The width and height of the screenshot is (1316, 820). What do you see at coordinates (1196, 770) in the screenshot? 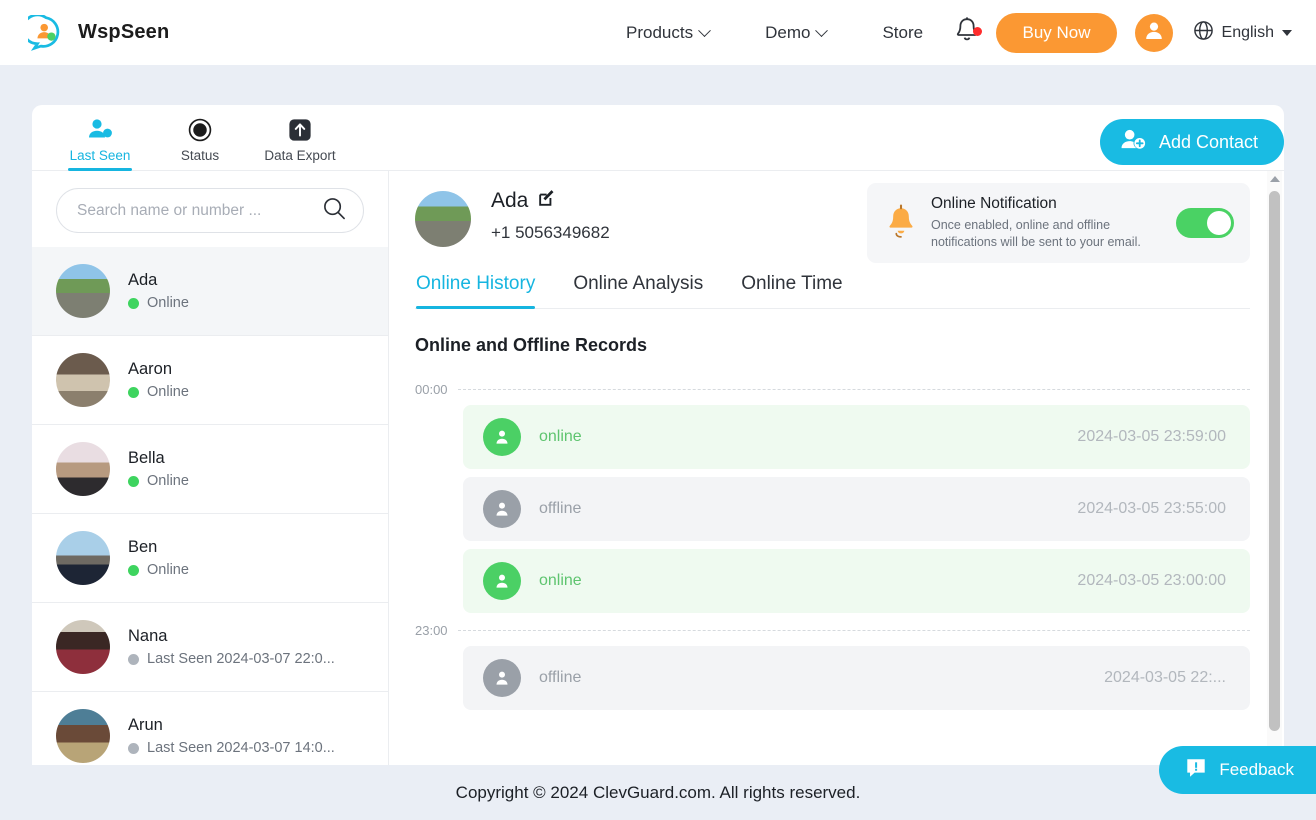
I see `feedback-alert-icon` at bounding box center [1196, 770].